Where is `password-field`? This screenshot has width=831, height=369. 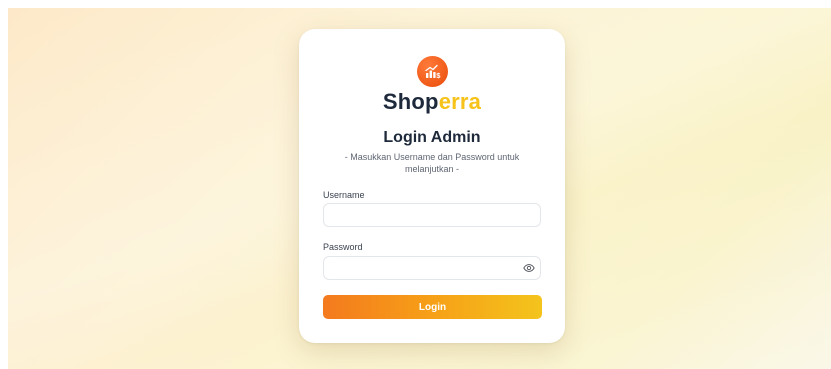
password-field is located at coordinates (432, 268).